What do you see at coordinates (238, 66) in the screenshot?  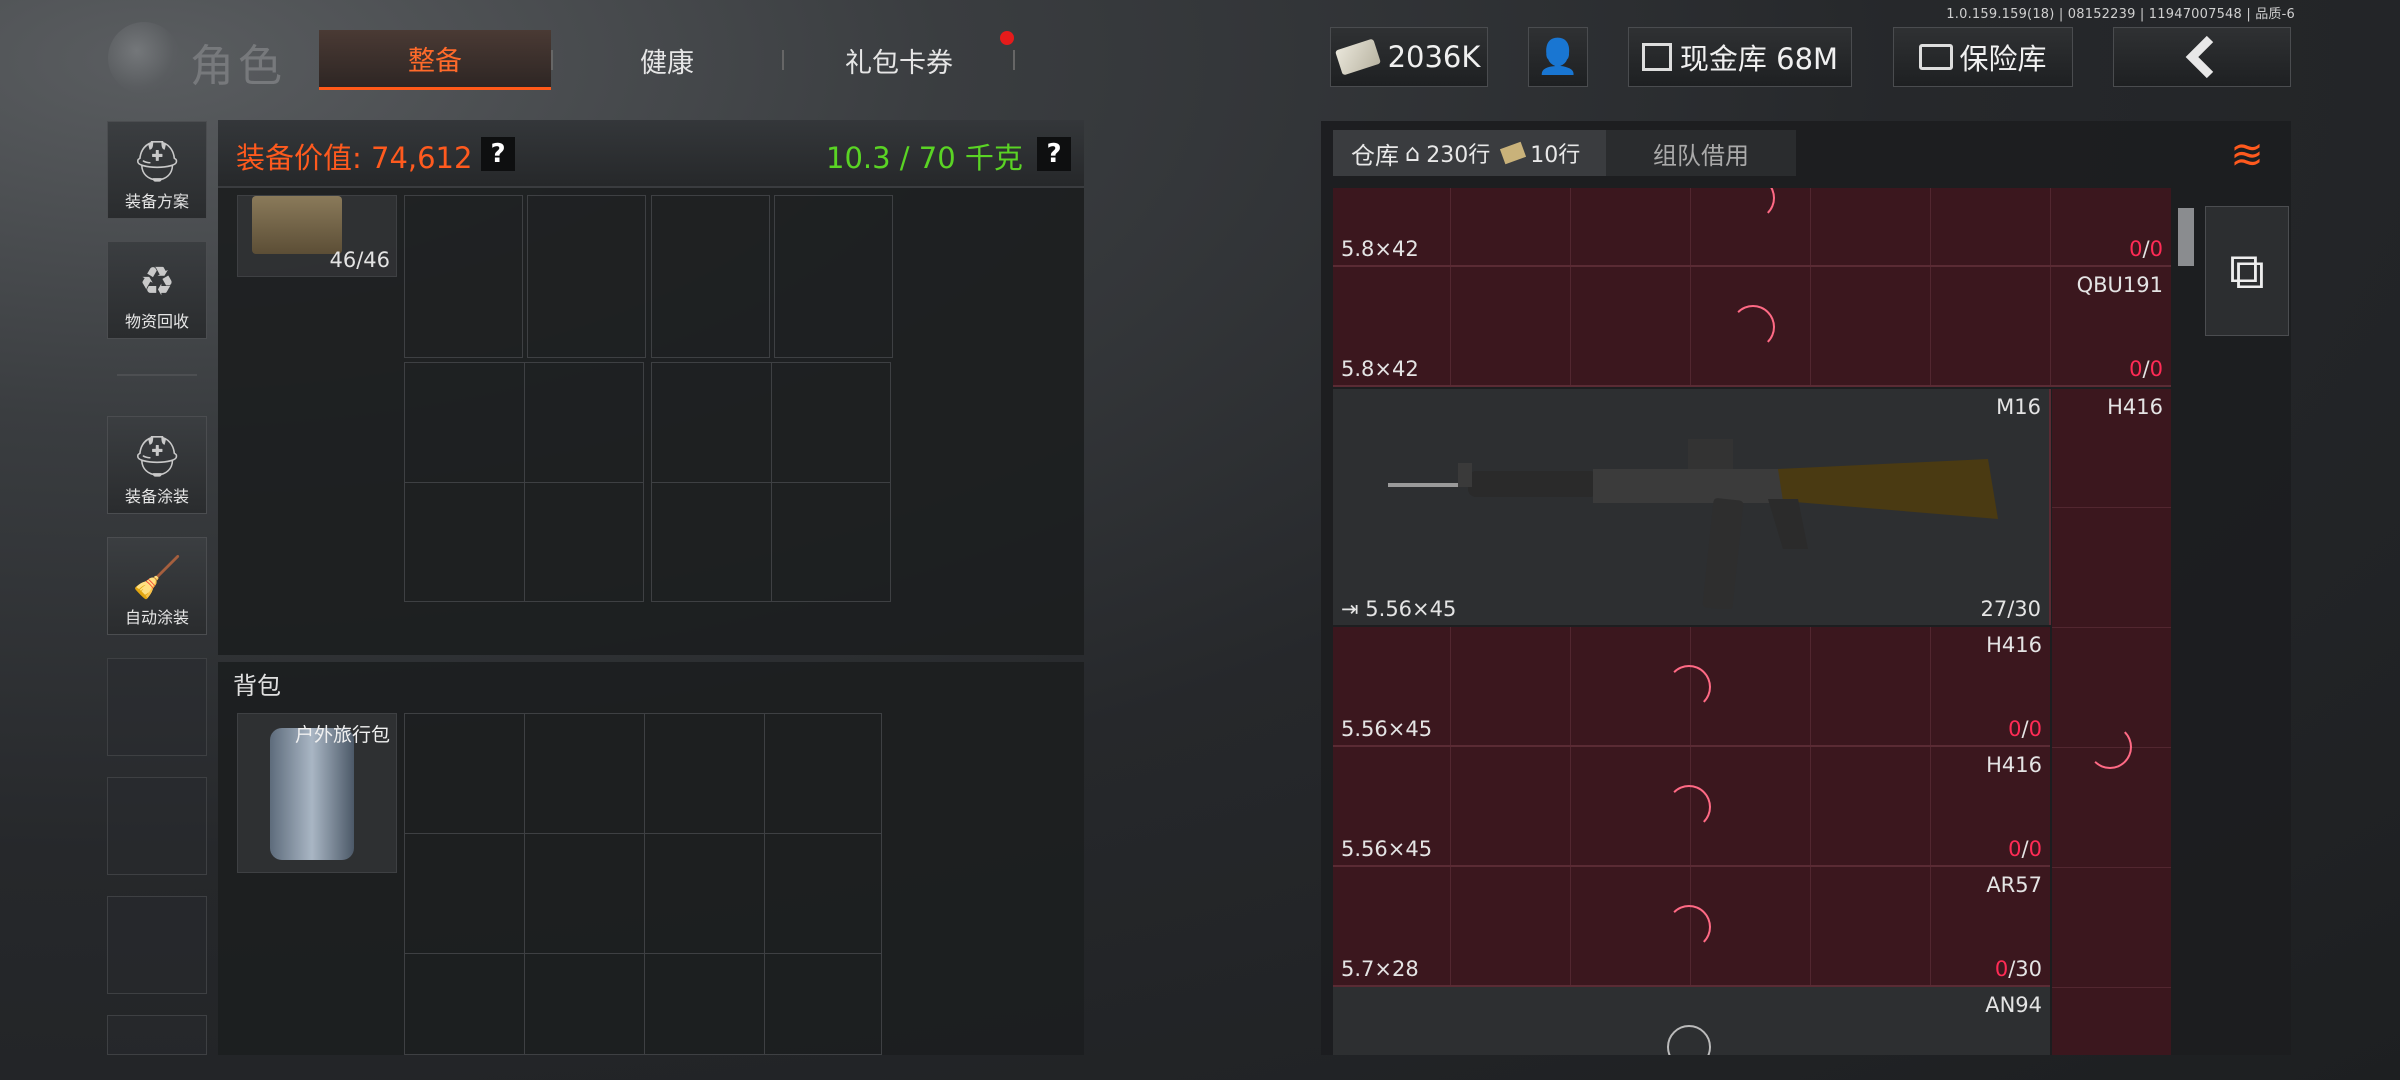 I see `page-title: 角色` at bounding box center [238, 66].